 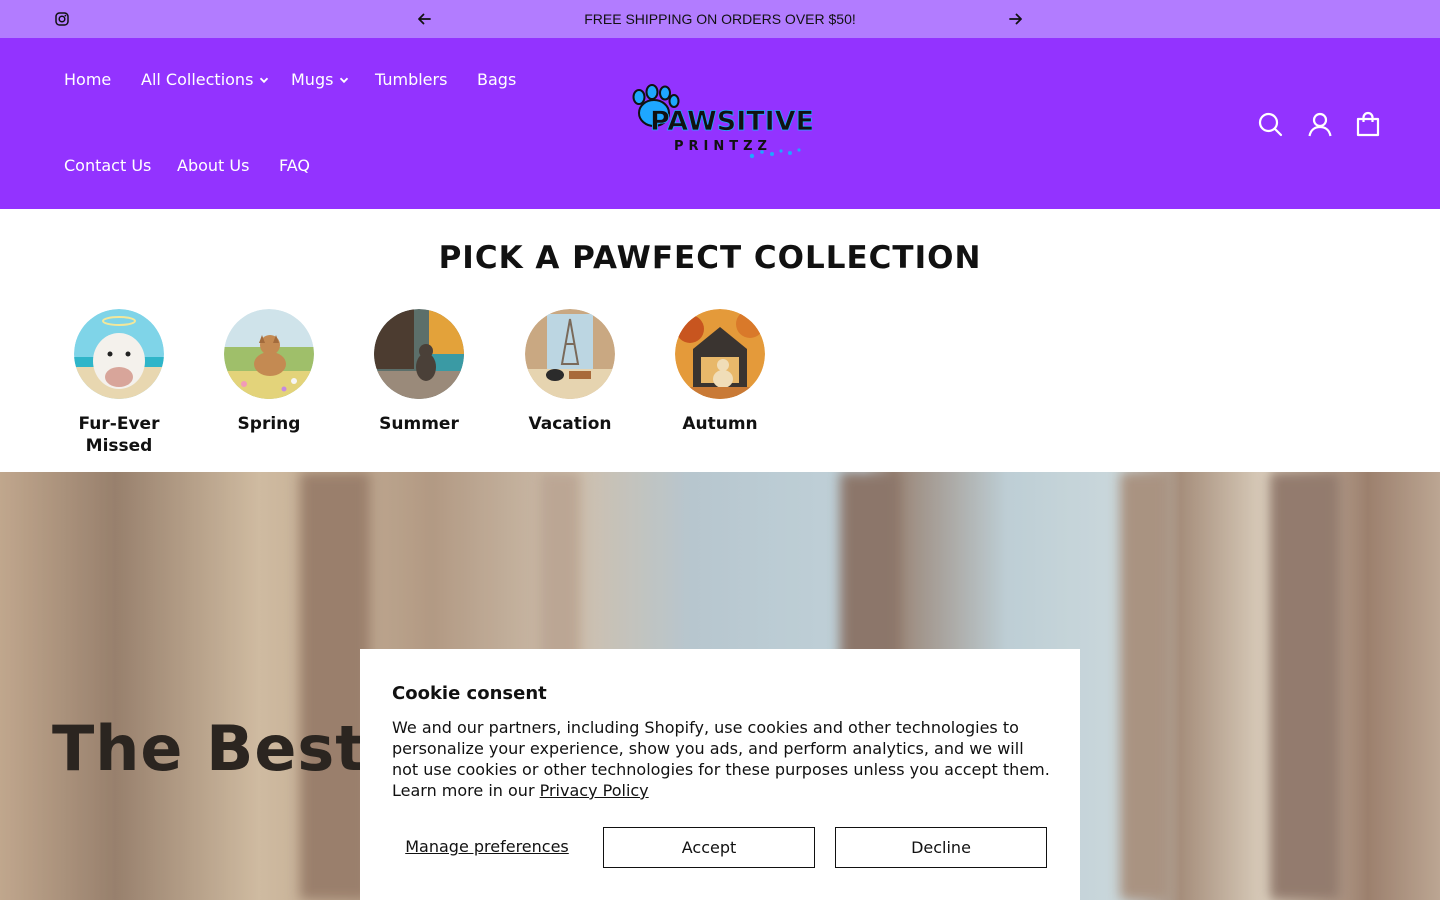 I want to click on logo-subtext: PRINTZZ, so click(x=723, y=146).